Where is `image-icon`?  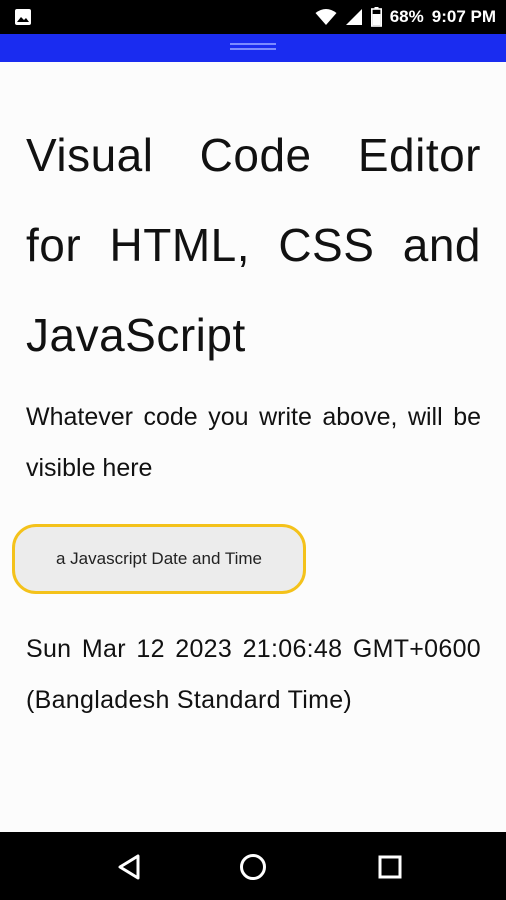
image-icon is located at coordinates (23, 19).